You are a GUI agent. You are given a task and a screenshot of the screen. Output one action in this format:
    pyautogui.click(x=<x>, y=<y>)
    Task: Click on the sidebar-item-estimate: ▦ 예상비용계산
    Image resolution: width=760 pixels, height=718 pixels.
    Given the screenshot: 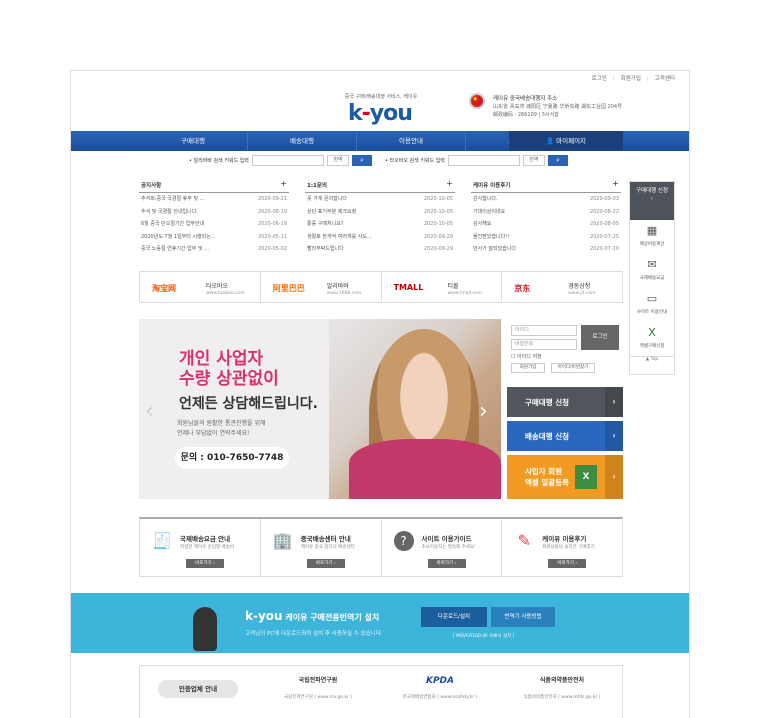 What is the action you would take?
    pyautogui.click(x=652, y=237)
    